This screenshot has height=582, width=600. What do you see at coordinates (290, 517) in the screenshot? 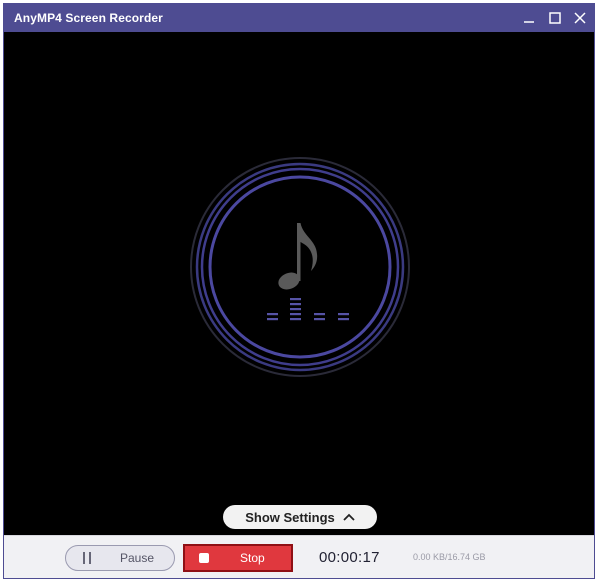
I see `show-settings-label: Show Settings` at bounding box center [290, 517].